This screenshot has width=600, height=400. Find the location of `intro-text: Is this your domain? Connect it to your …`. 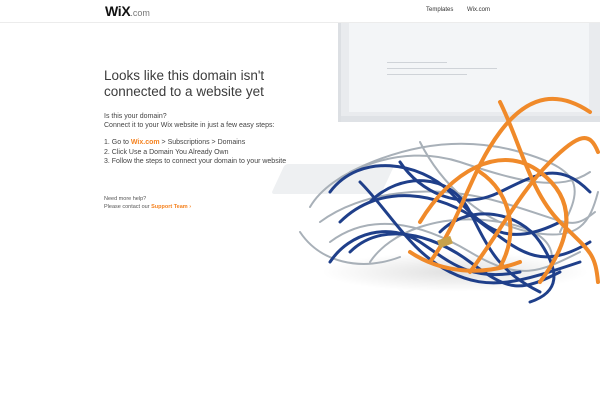

intro-text: Is this your domain? Connect it to your … is located at coordinates (219, 121).